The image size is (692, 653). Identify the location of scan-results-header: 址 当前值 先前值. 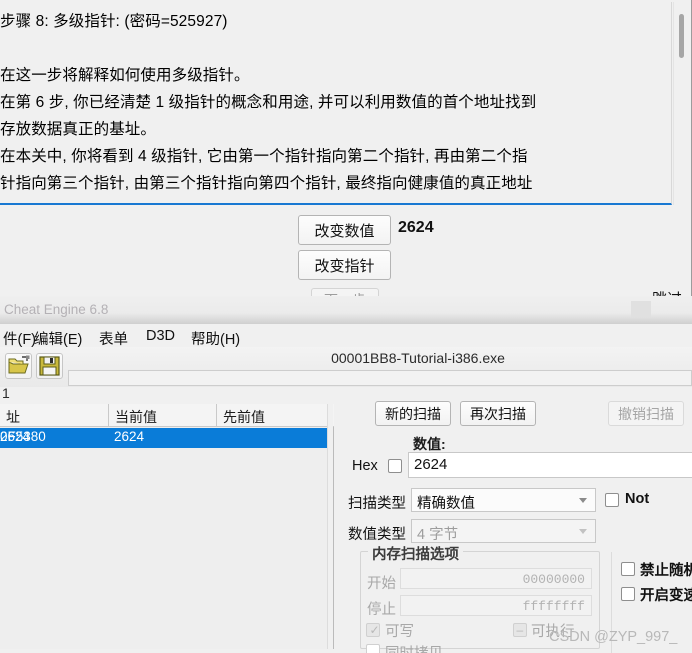
(167, 415).